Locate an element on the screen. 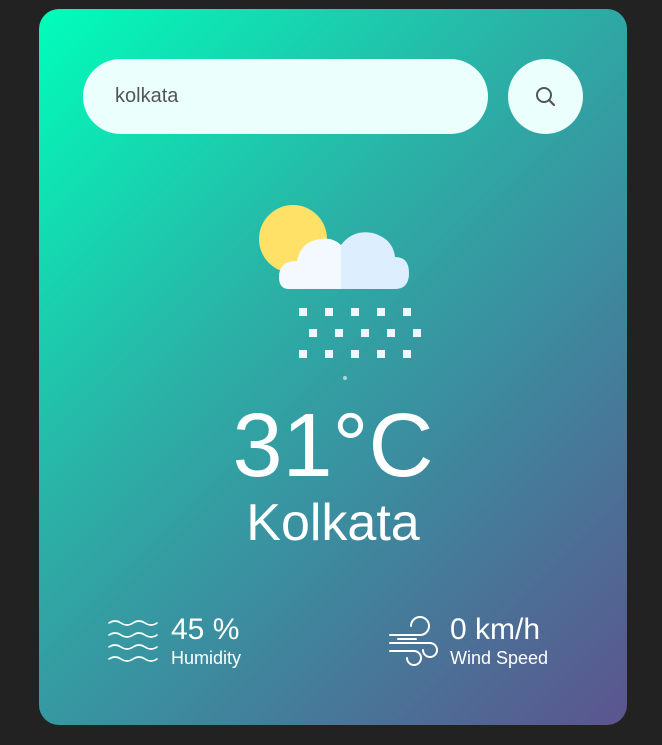  weather-details: 45 % Humidity 0 km/h Wind Speed is located at coordinates (333, 648).